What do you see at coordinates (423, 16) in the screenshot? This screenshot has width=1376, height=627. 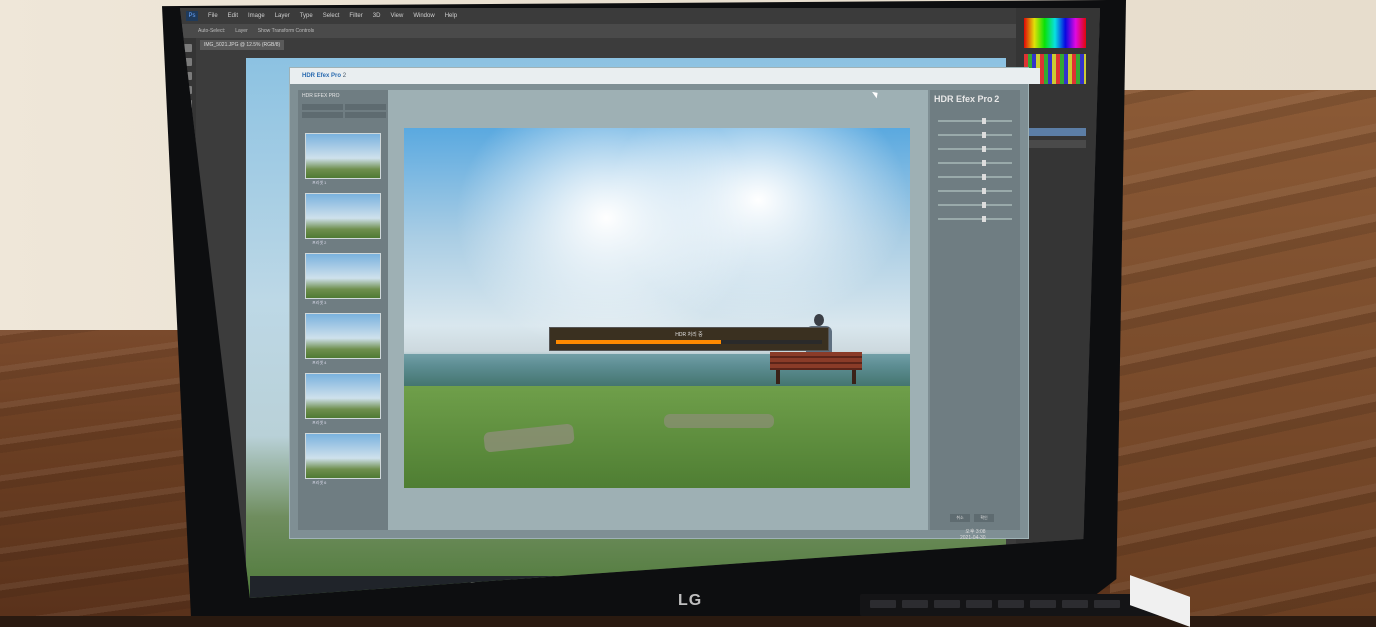 I see `menu-window: Window` at bounding box center [423, 16].